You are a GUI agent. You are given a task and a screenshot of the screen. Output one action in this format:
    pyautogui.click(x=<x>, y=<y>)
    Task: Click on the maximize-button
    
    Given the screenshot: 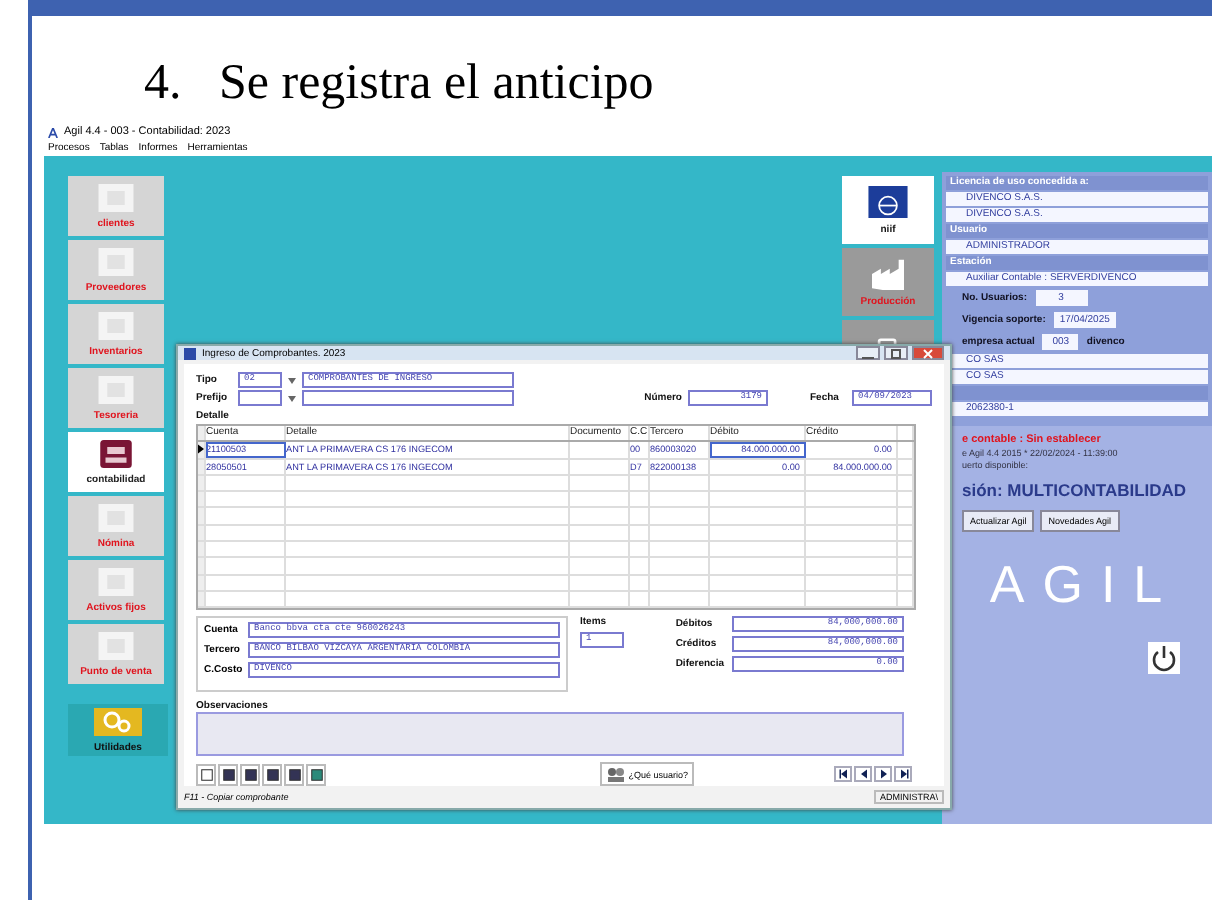 What is the action you would take?
    pyautogui.click(x=896, y=353)
    